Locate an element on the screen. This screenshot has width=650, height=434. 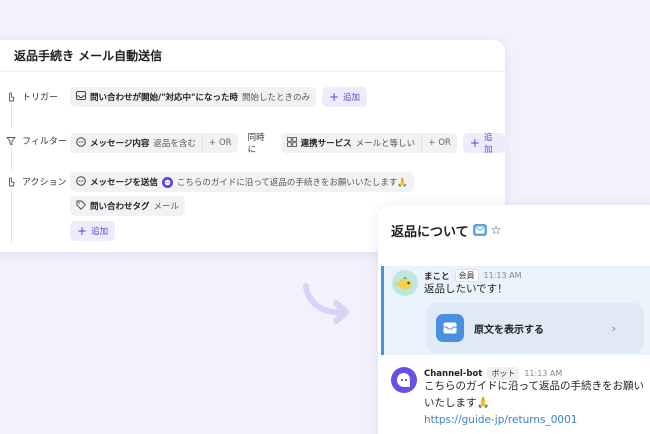
action-chip-2-wrap: 問い合わせタグ メール is located at coordinates (128, 206).